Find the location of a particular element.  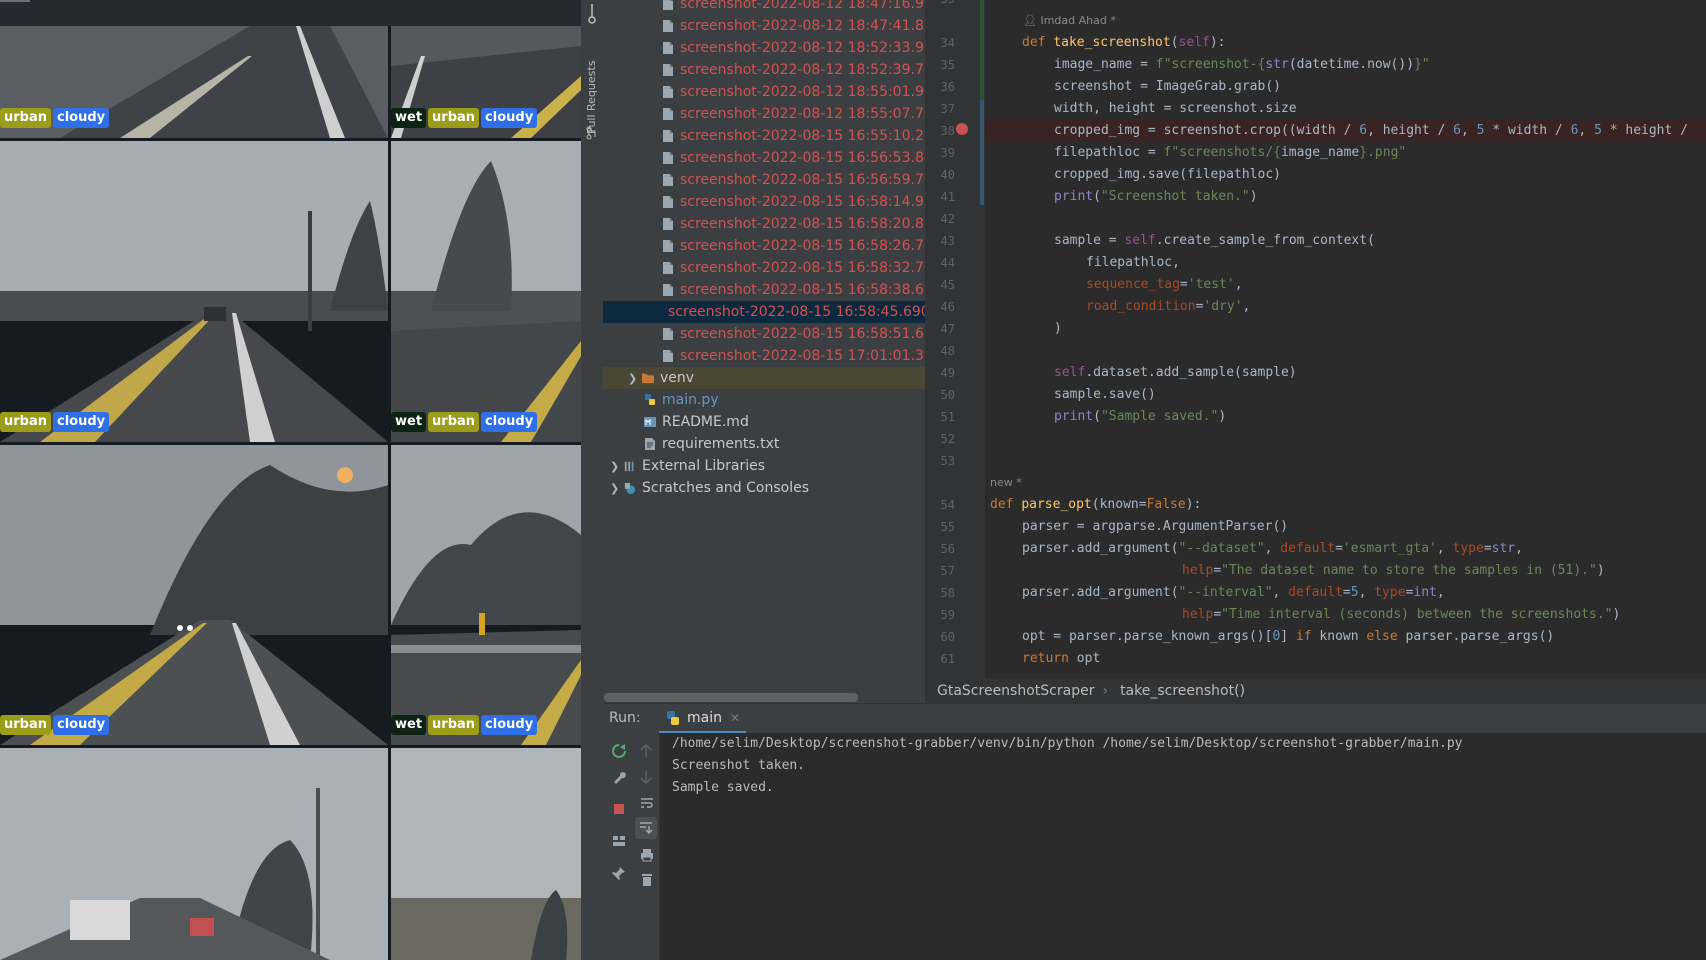

python-file-icon is located at coordinates (650, 399).